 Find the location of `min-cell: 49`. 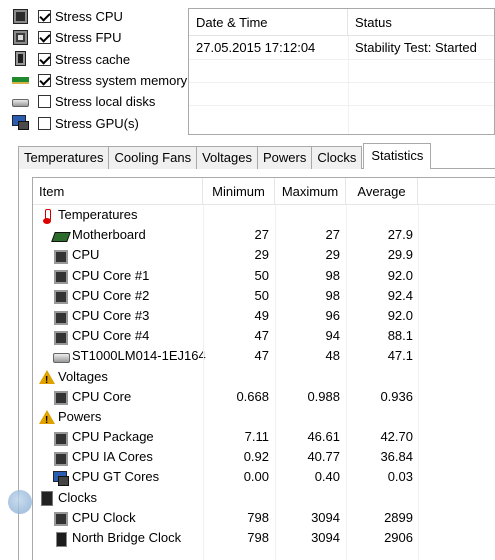

min-cell: 49 is located at coordinates (261, 315).